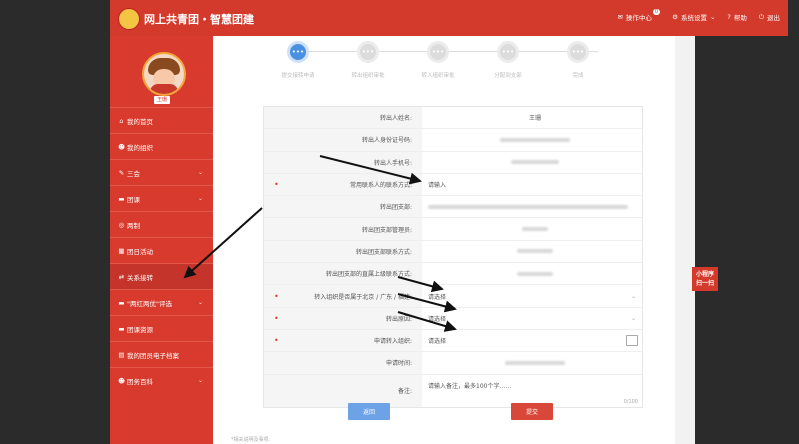 This screenshot has width=799, height=444. I want to click on step-assign-branch: ••• 分配到支部, so click(508, 60).